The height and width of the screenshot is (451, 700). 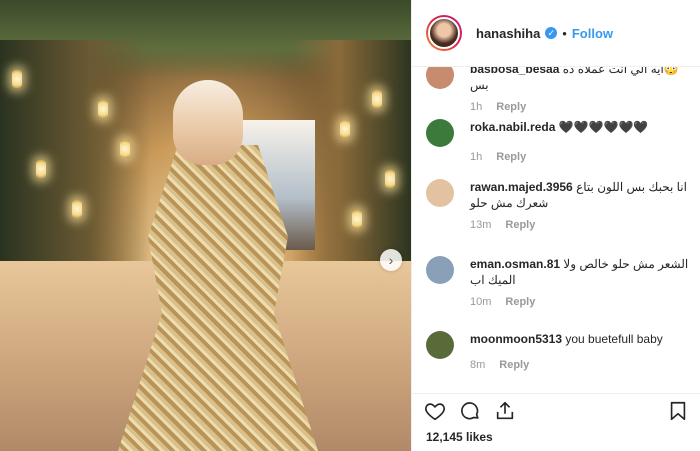 I want to click on next-photo-button: ›, so click(x=391, y=260).